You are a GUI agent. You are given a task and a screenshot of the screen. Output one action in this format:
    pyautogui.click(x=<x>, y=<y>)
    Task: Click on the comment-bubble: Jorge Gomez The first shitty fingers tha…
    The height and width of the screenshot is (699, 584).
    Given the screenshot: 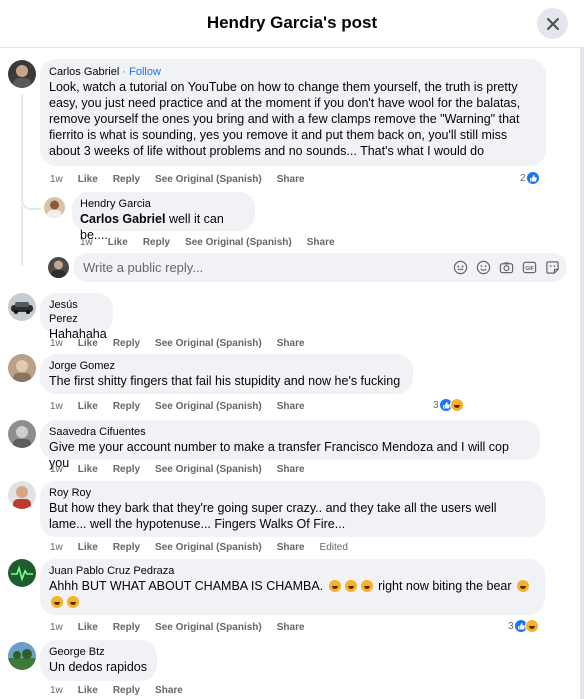 What is the action you would take?
    pyautogui.click(x=226, y=374)
    